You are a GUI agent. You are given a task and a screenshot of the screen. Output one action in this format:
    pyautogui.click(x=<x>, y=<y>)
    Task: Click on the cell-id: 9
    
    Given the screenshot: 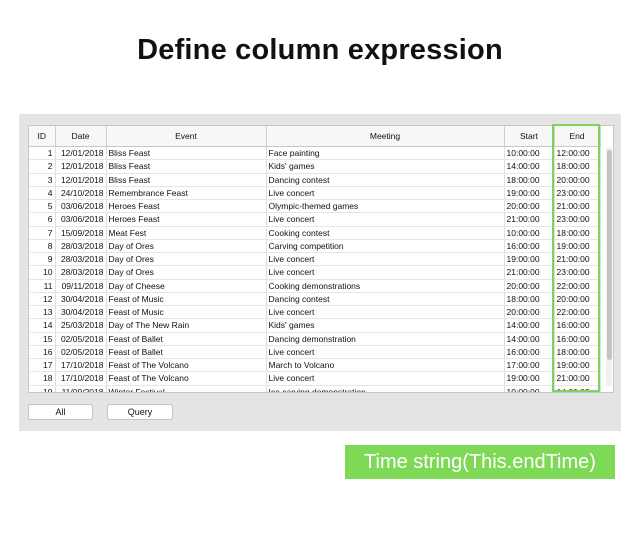 What is the action you would take?
    pyautogui.click(x=42, y=259)
    